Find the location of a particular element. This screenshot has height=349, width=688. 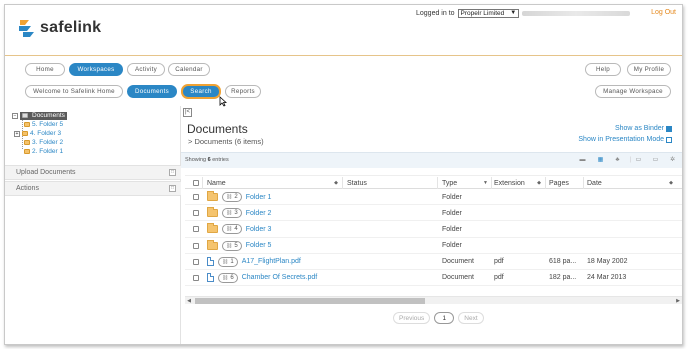

column-header-extension: Extension ◆ is located at coordinates (519, 183).